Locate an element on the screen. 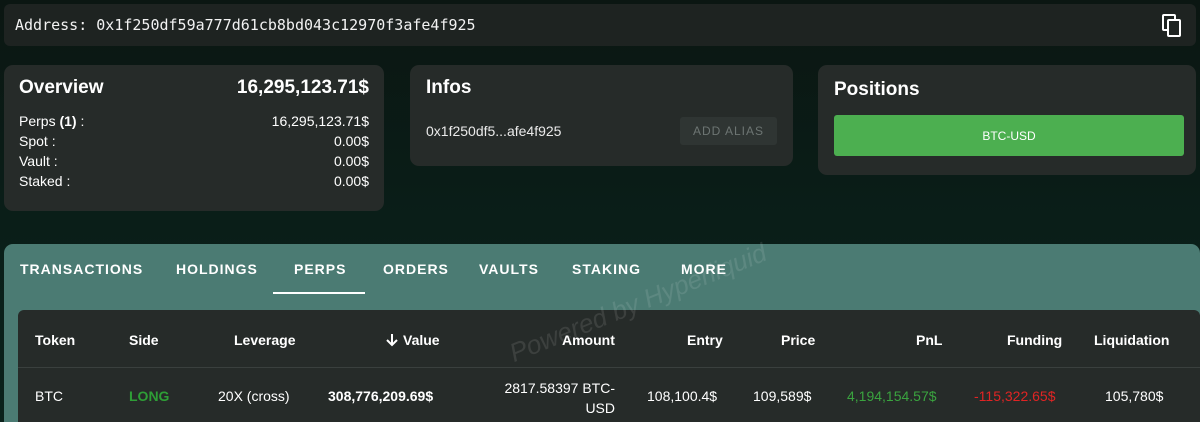  tab-vaults: VAULTS is located at coordinates (509, 269).